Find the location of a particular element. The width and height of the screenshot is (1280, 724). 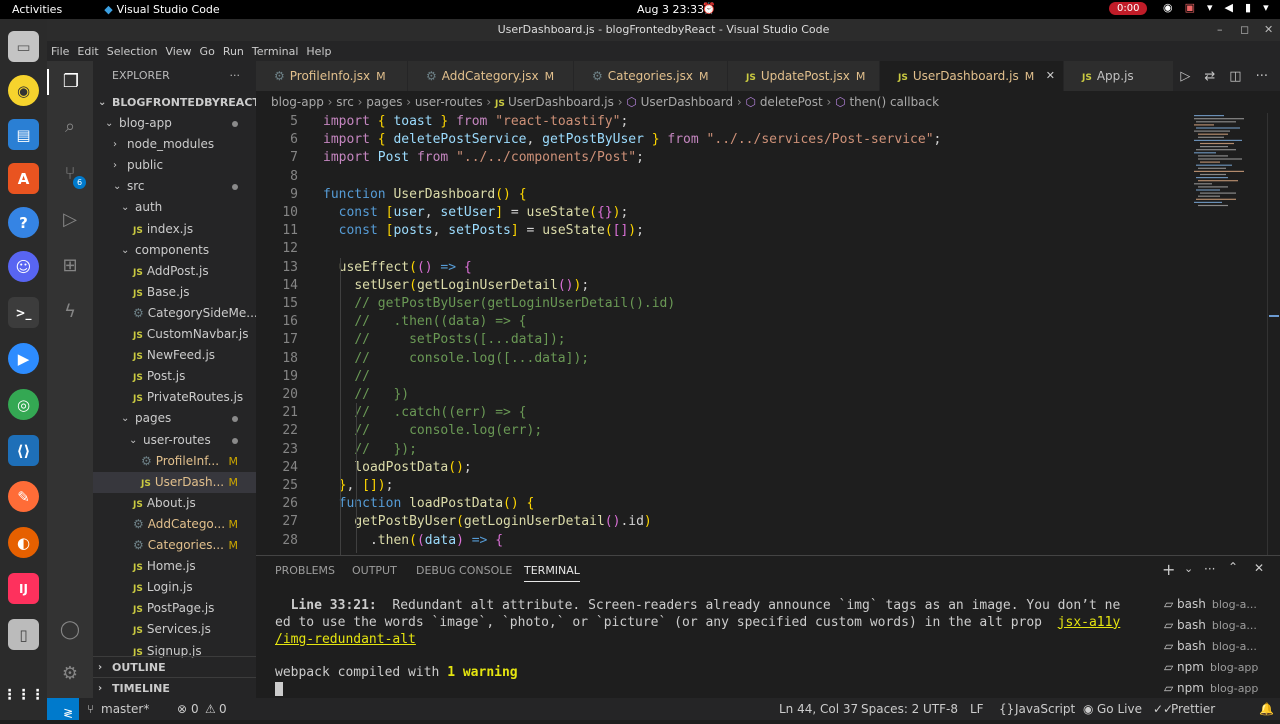

folder-item: ⌄ pages is located at coordinates (174, 418).